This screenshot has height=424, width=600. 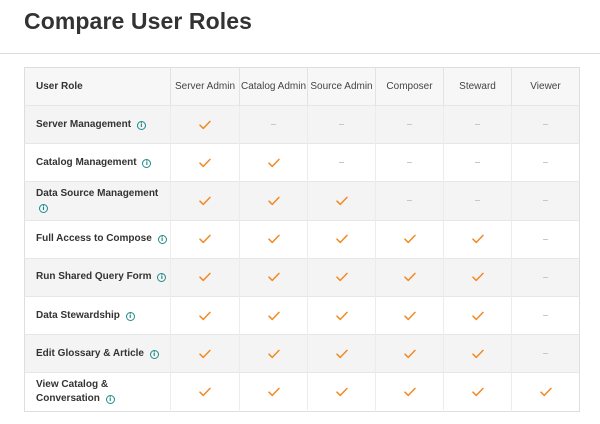 I want to click on page-title: Compare User Roles, so click(x=138, y=21).